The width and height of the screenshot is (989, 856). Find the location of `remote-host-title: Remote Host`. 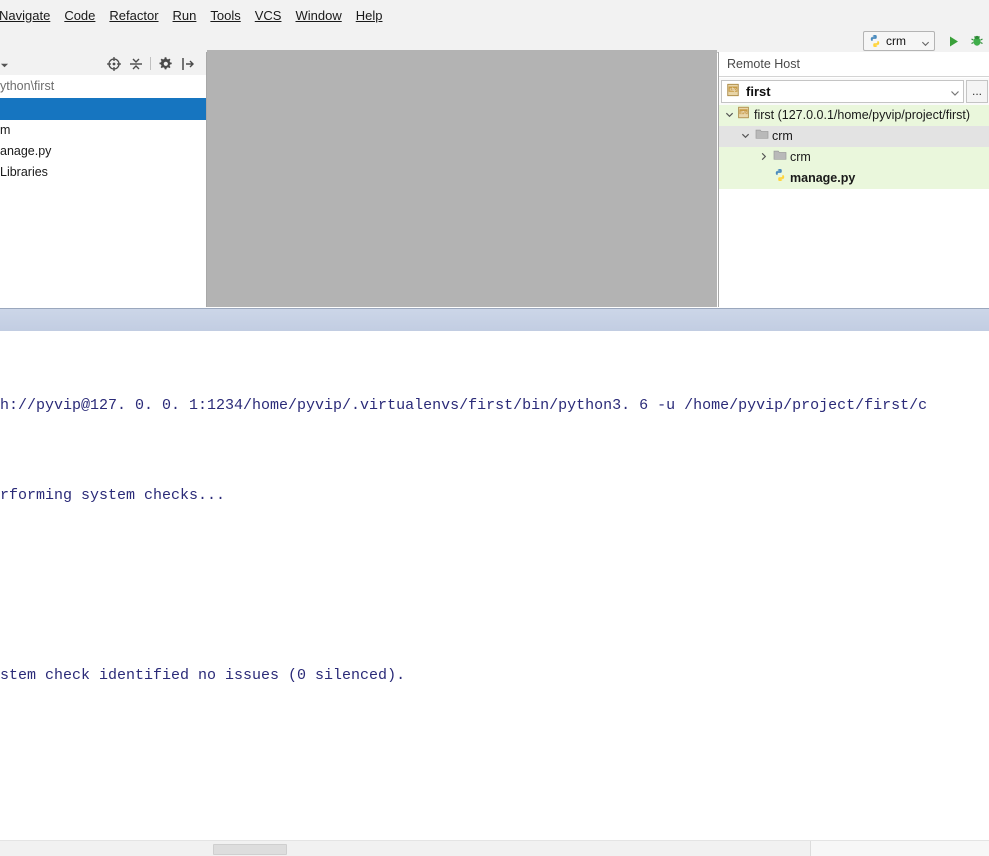

remote-host-title: Remote Host is located at coordinates (854, 64).